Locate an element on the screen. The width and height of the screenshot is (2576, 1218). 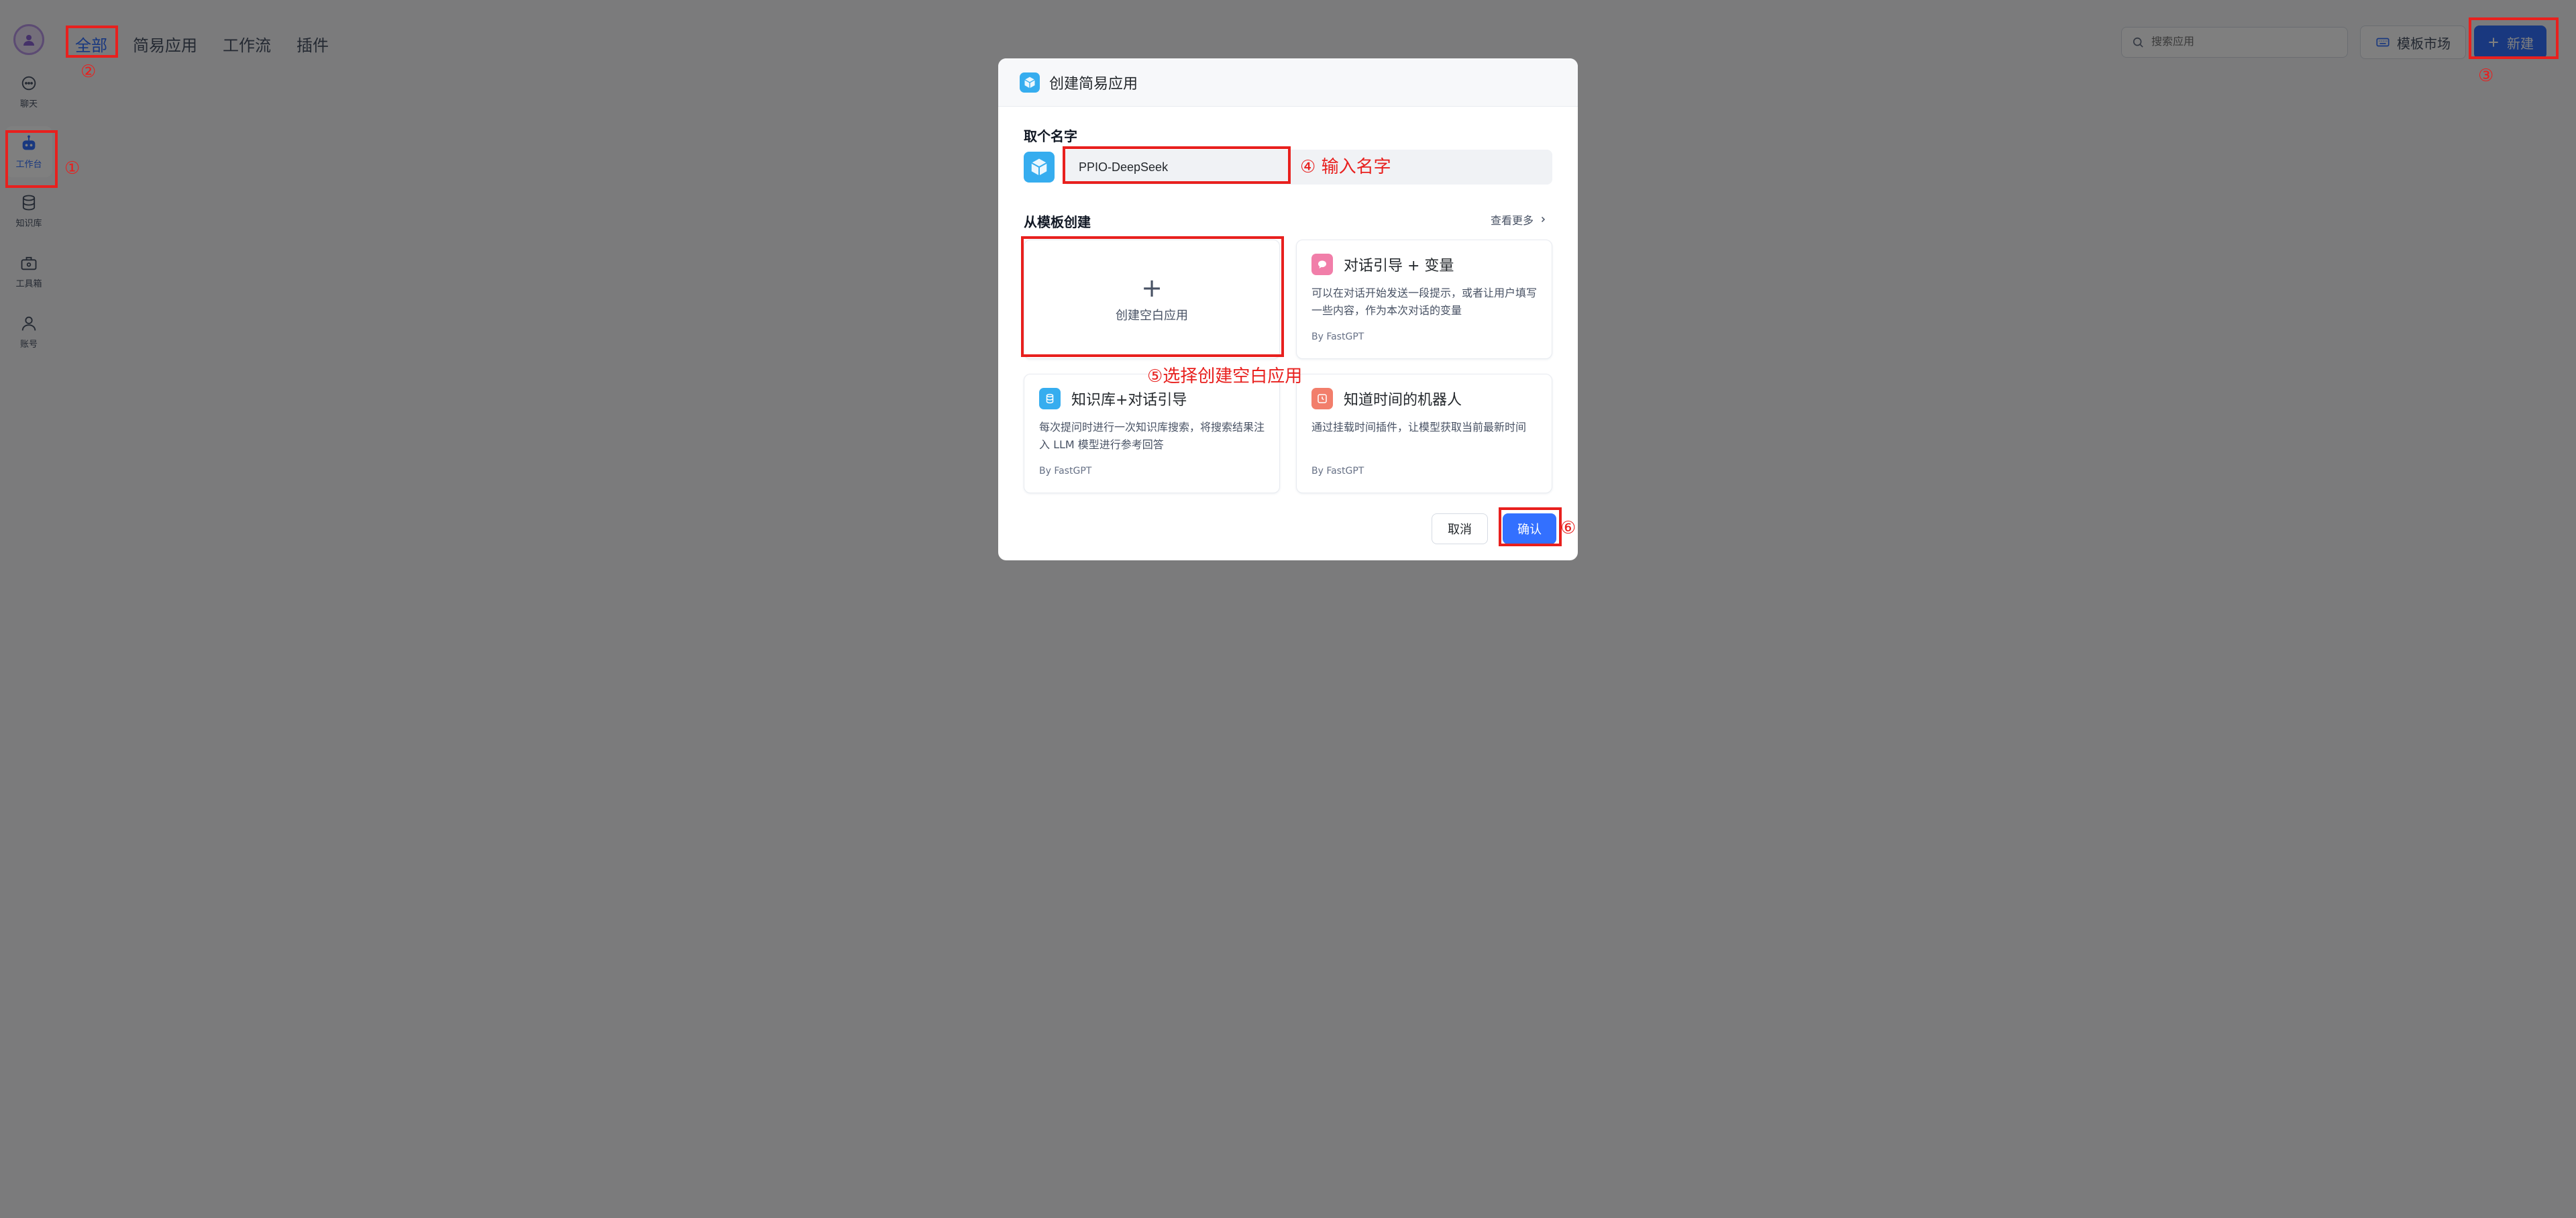
template-card-title: 知道时间的机器人 is located at coordinates (1386, 398).